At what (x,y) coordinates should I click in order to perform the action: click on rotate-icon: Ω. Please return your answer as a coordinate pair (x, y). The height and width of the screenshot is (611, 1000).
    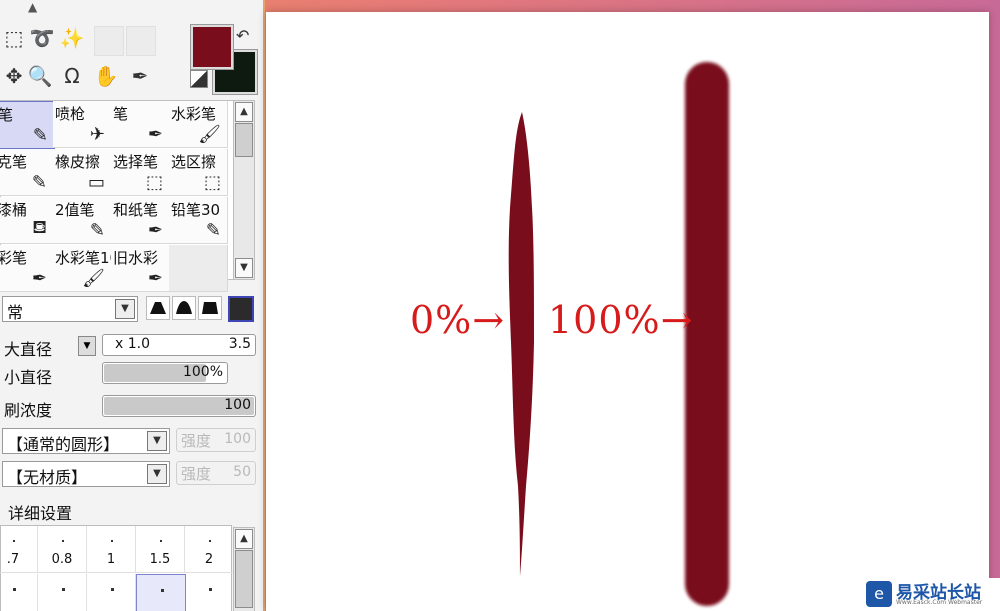
    Looking at the image, I should click on (72, 76).